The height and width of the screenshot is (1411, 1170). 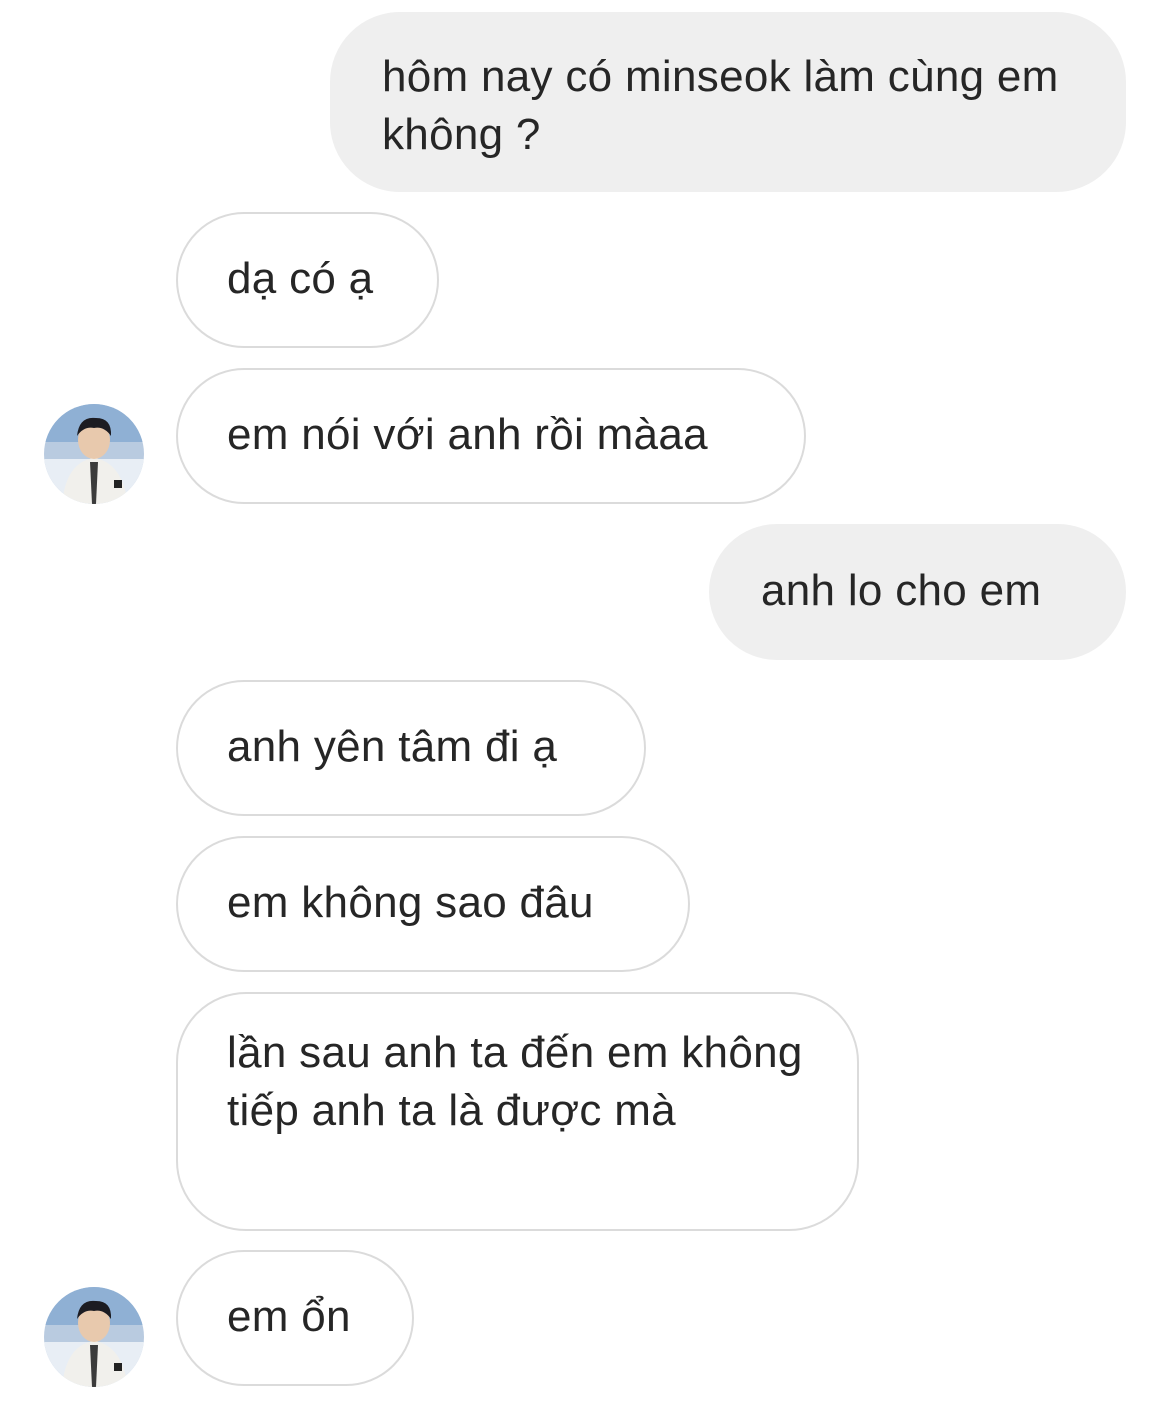 What do you see at coordinates (720, 105) in the screenshot?
I see `message-text: hôm nay có minseok làm cùng em không ?` at bounding box center [720, 105].